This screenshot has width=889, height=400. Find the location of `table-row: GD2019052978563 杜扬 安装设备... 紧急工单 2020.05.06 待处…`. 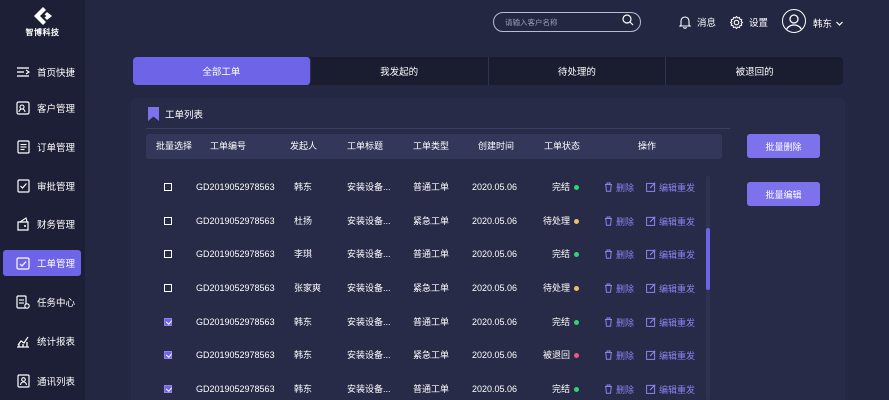

table-row: GD2019052978563 杜扬 安装设备... 紧急工单 2020.05.06 待处… is located at coordinates (426, 221).